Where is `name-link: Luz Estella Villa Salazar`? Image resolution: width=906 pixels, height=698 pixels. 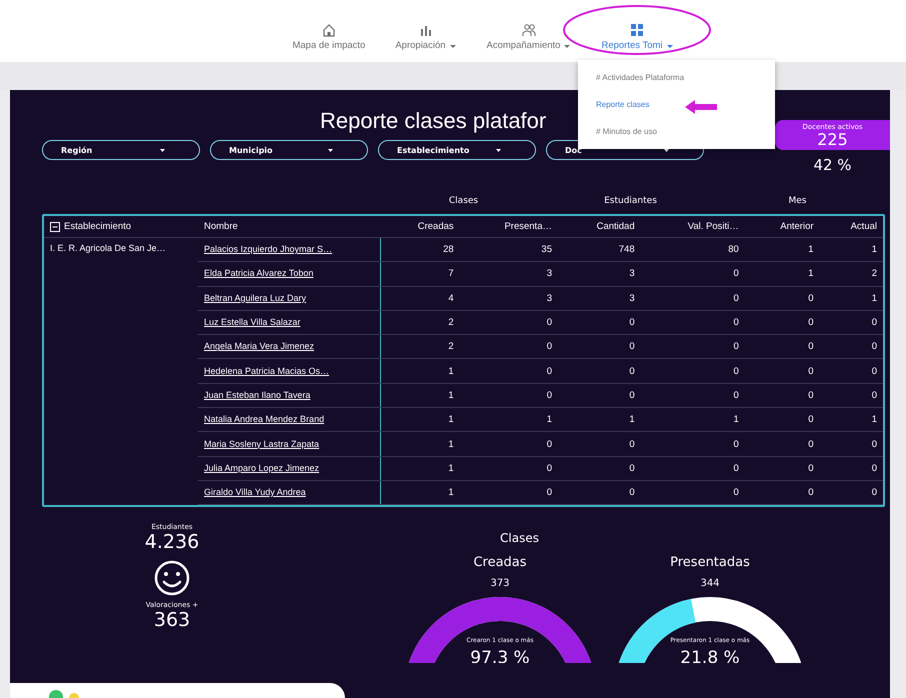 name-link: Luz Estella Villa Salazar is located at coordinates (252, 322).